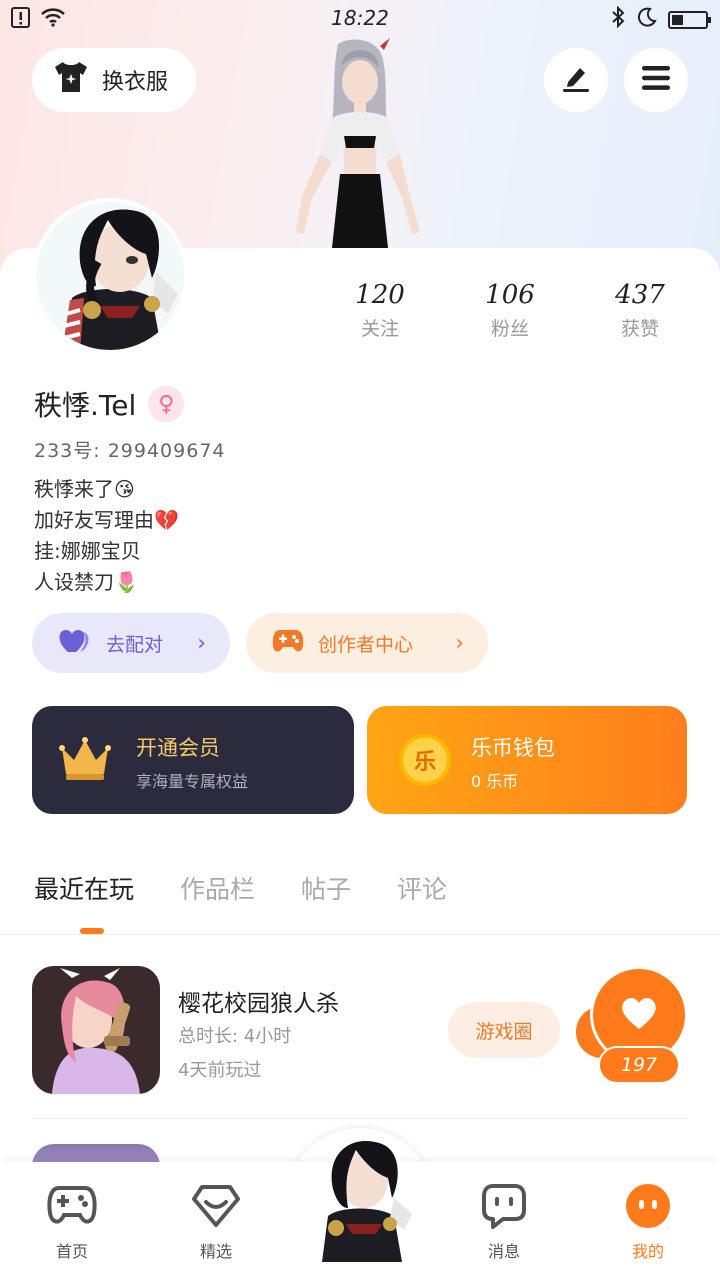 This screenshot has width=720, height=1280. I want to click on bio-line: 秩悸来了😘, so click(84, 489).